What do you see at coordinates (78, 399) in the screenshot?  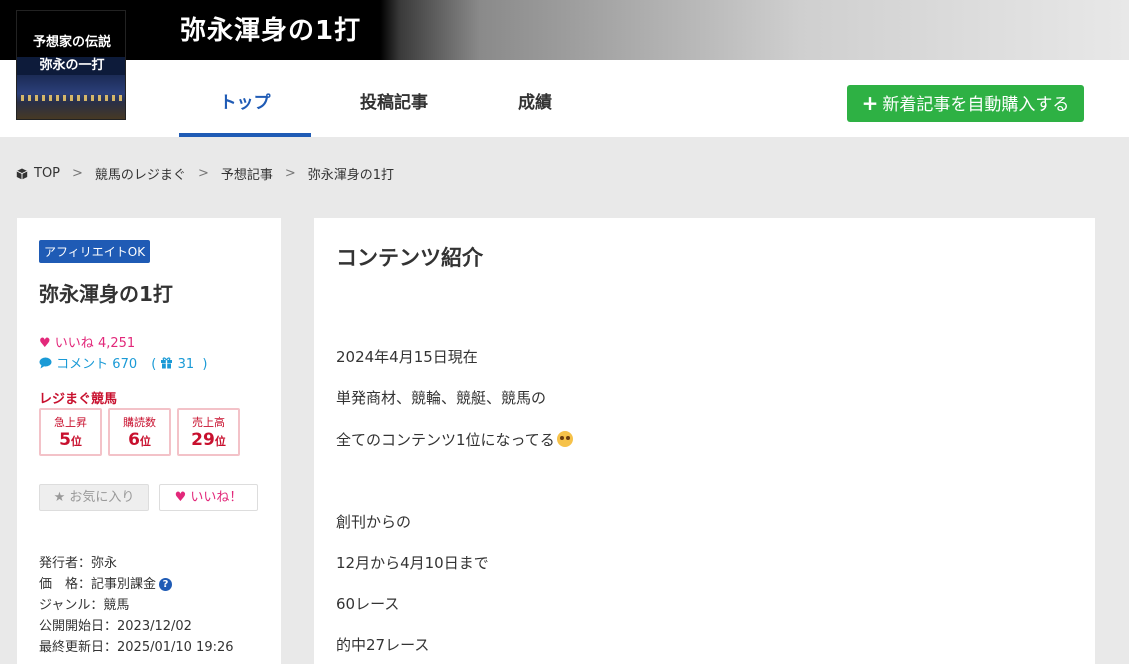 I see `ranking-label: レジまぐ競馬` at bounding box center [78, 399].